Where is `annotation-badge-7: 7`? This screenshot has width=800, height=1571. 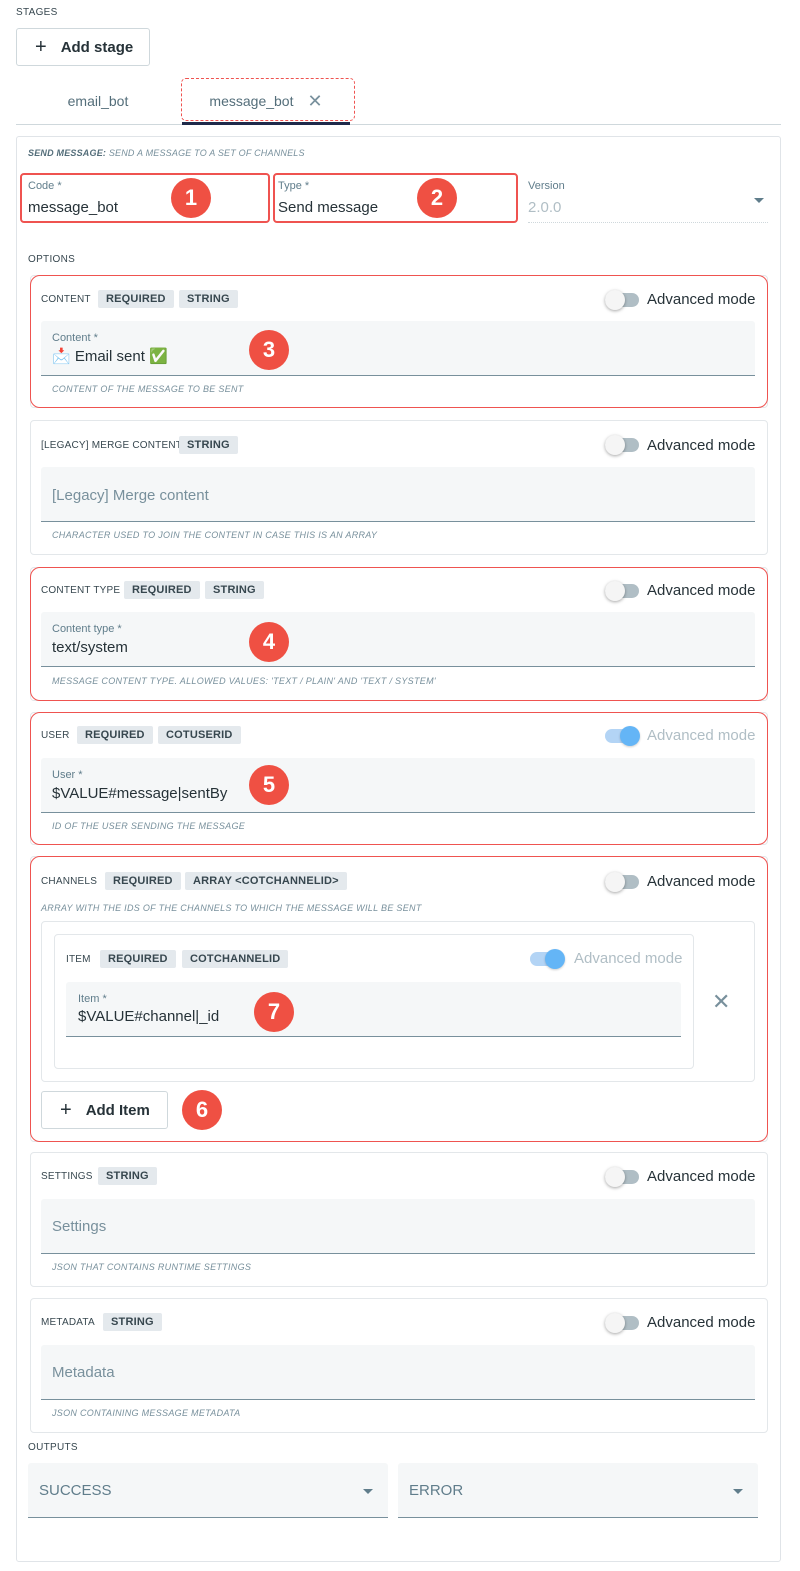 annotation-badge-7: 7 is located at coordinates (274, 1012).